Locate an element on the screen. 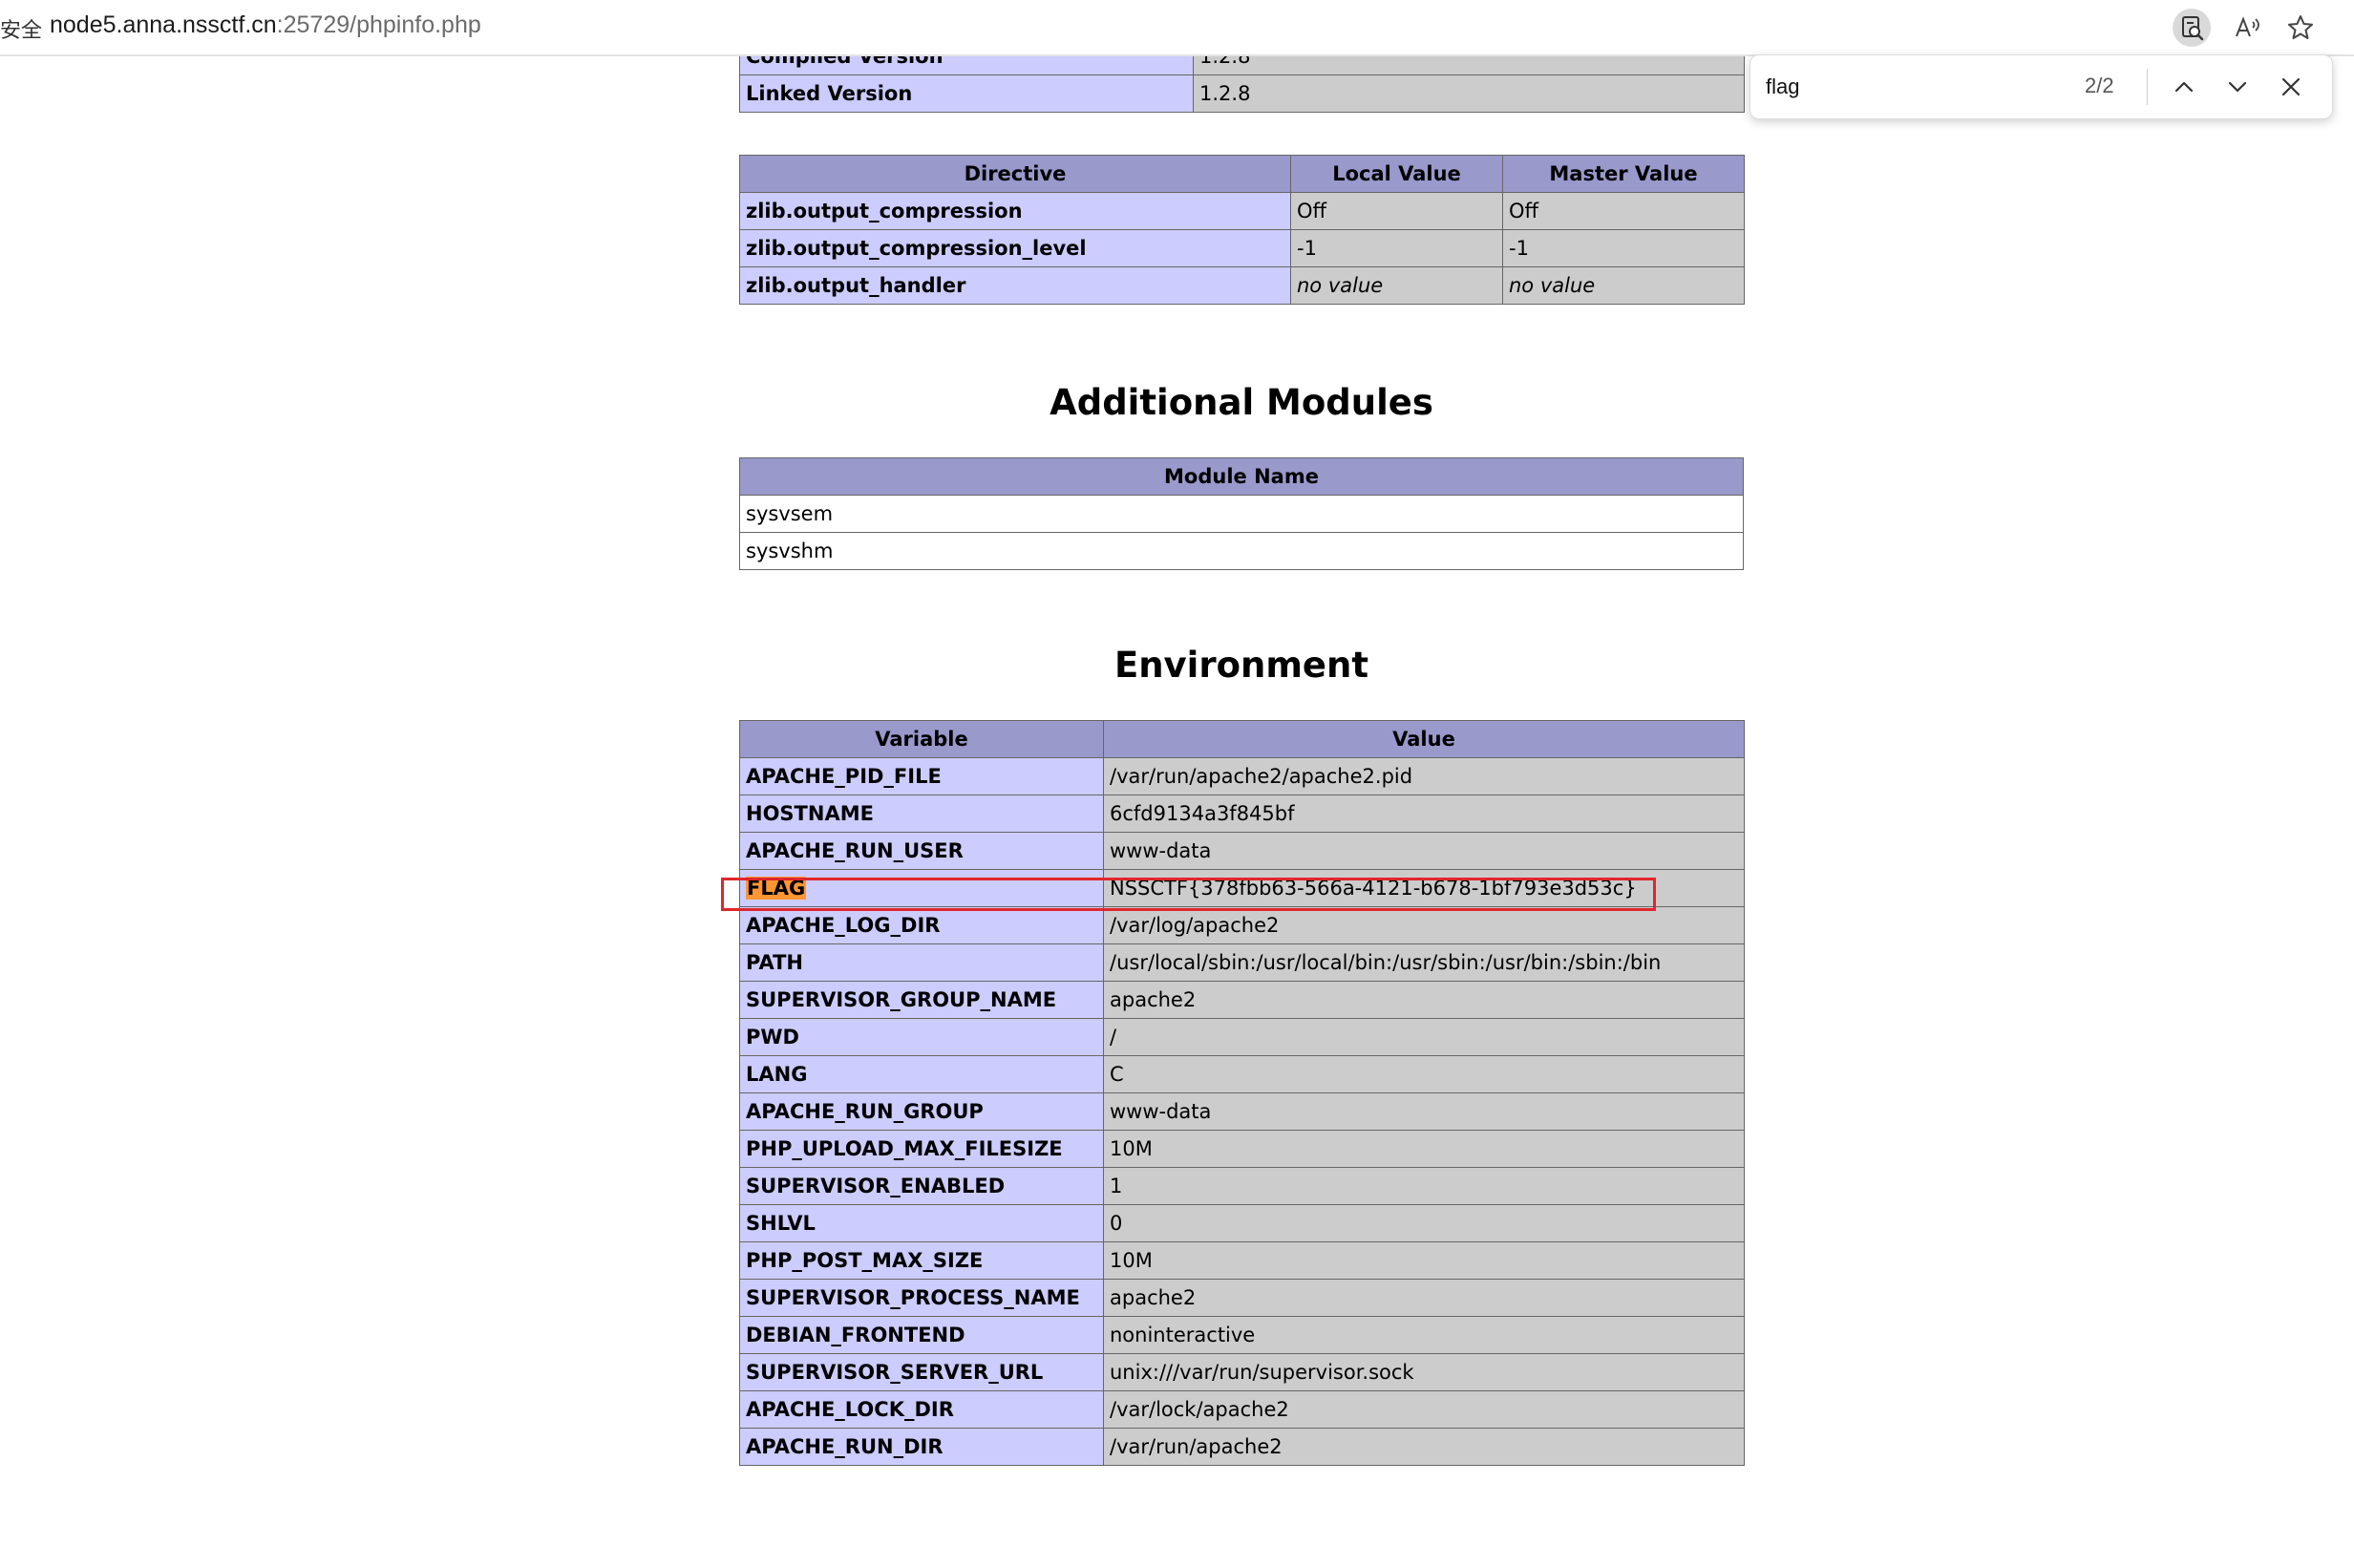 This screenshot has height=1568, width=2354. divider is located at coordinates (2148, 87).